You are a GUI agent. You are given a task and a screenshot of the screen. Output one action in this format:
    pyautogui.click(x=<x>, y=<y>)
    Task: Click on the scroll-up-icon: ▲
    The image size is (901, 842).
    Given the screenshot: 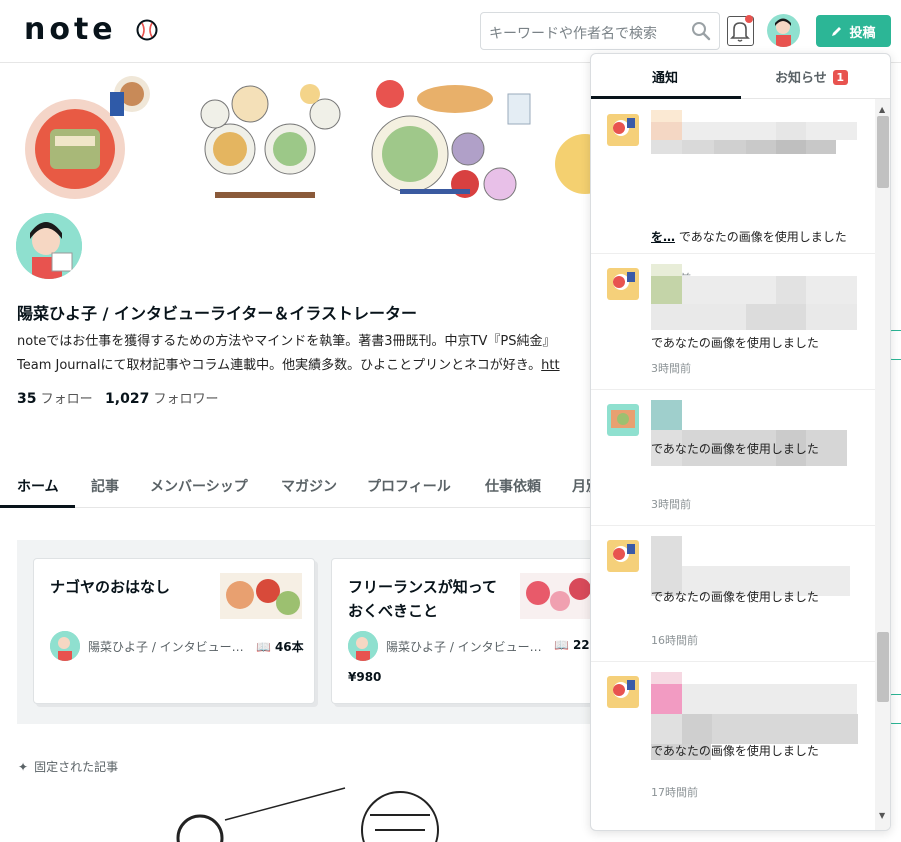 What is the action you would take?
    pyautogui.click(x=882, y=109)
    